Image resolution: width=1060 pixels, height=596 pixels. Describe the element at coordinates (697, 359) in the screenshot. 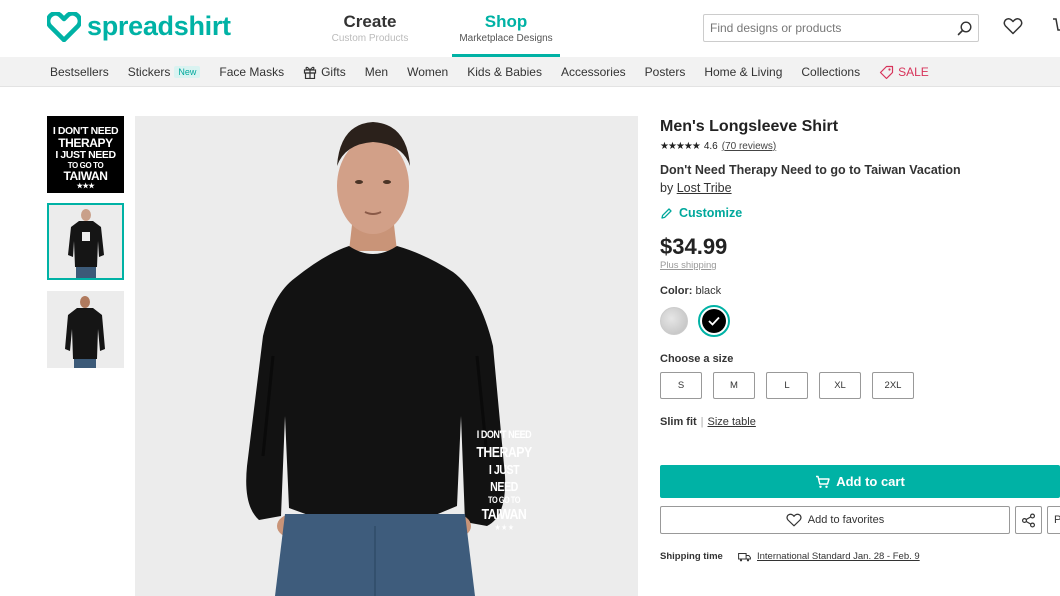

I see `size-label: Choose a size` at that location.